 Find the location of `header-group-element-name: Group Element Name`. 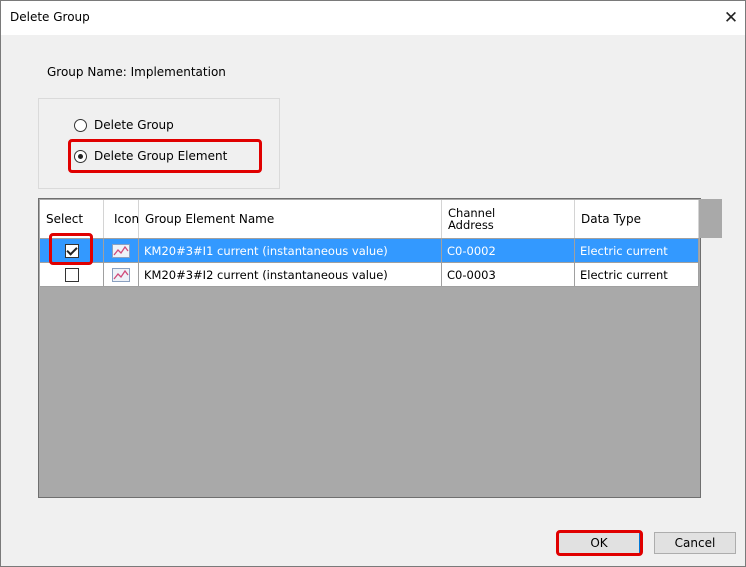

header-group-element-name: Group Element Name is located at coordinates (290, 219).